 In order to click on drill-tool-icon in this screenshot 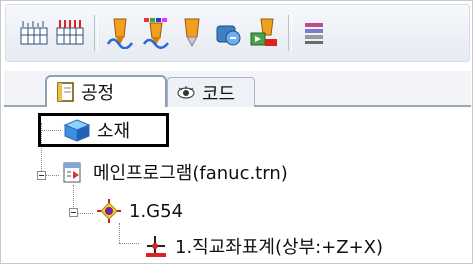, I will do `click(192, 33)`.